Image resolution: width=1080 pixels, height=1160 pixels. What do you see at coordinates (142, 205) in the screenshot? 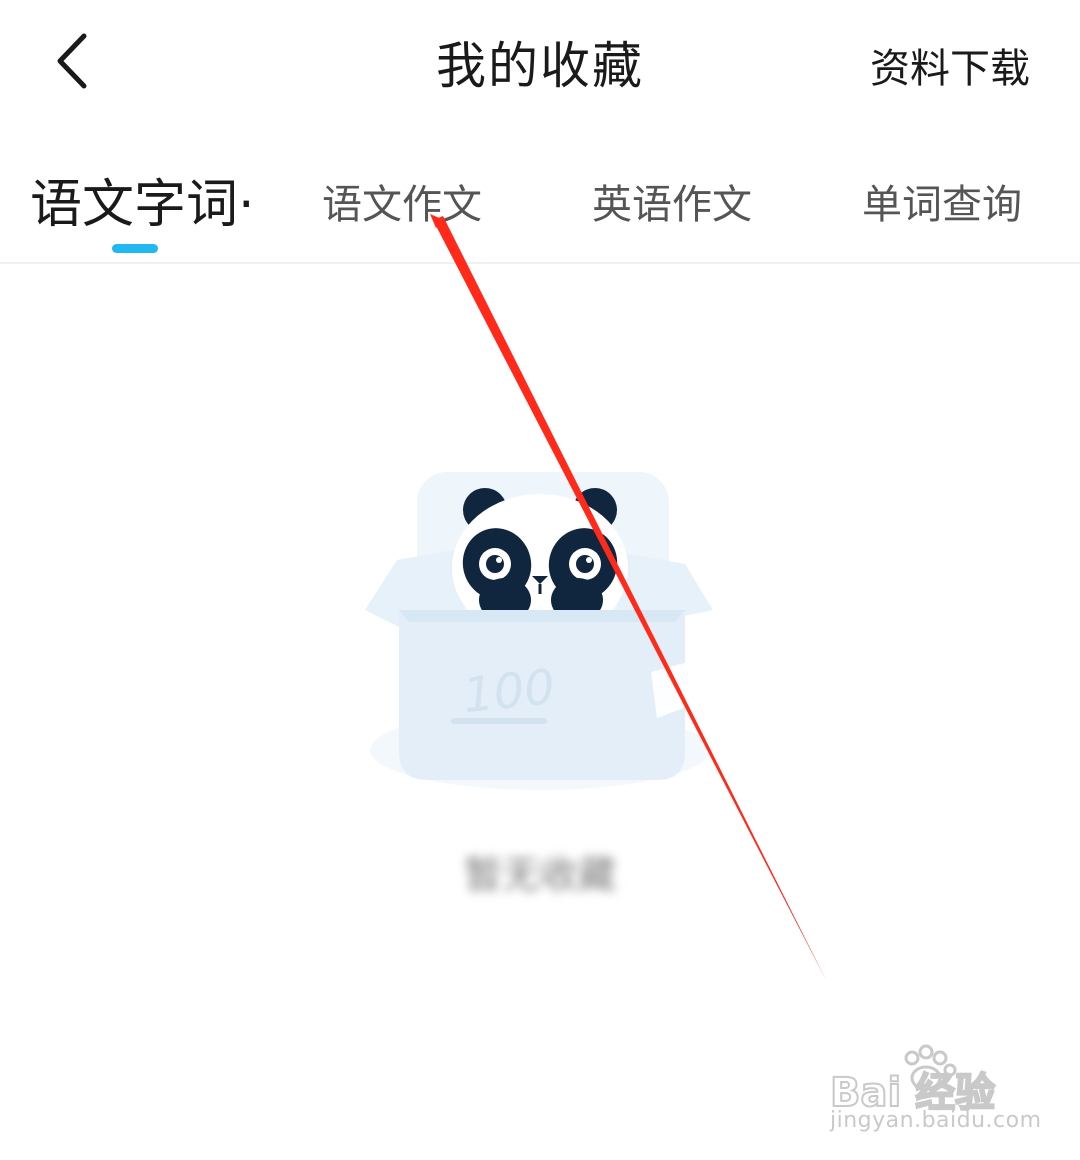
I see `tab-label: 语文字词·` at bounding box center [142, 205].